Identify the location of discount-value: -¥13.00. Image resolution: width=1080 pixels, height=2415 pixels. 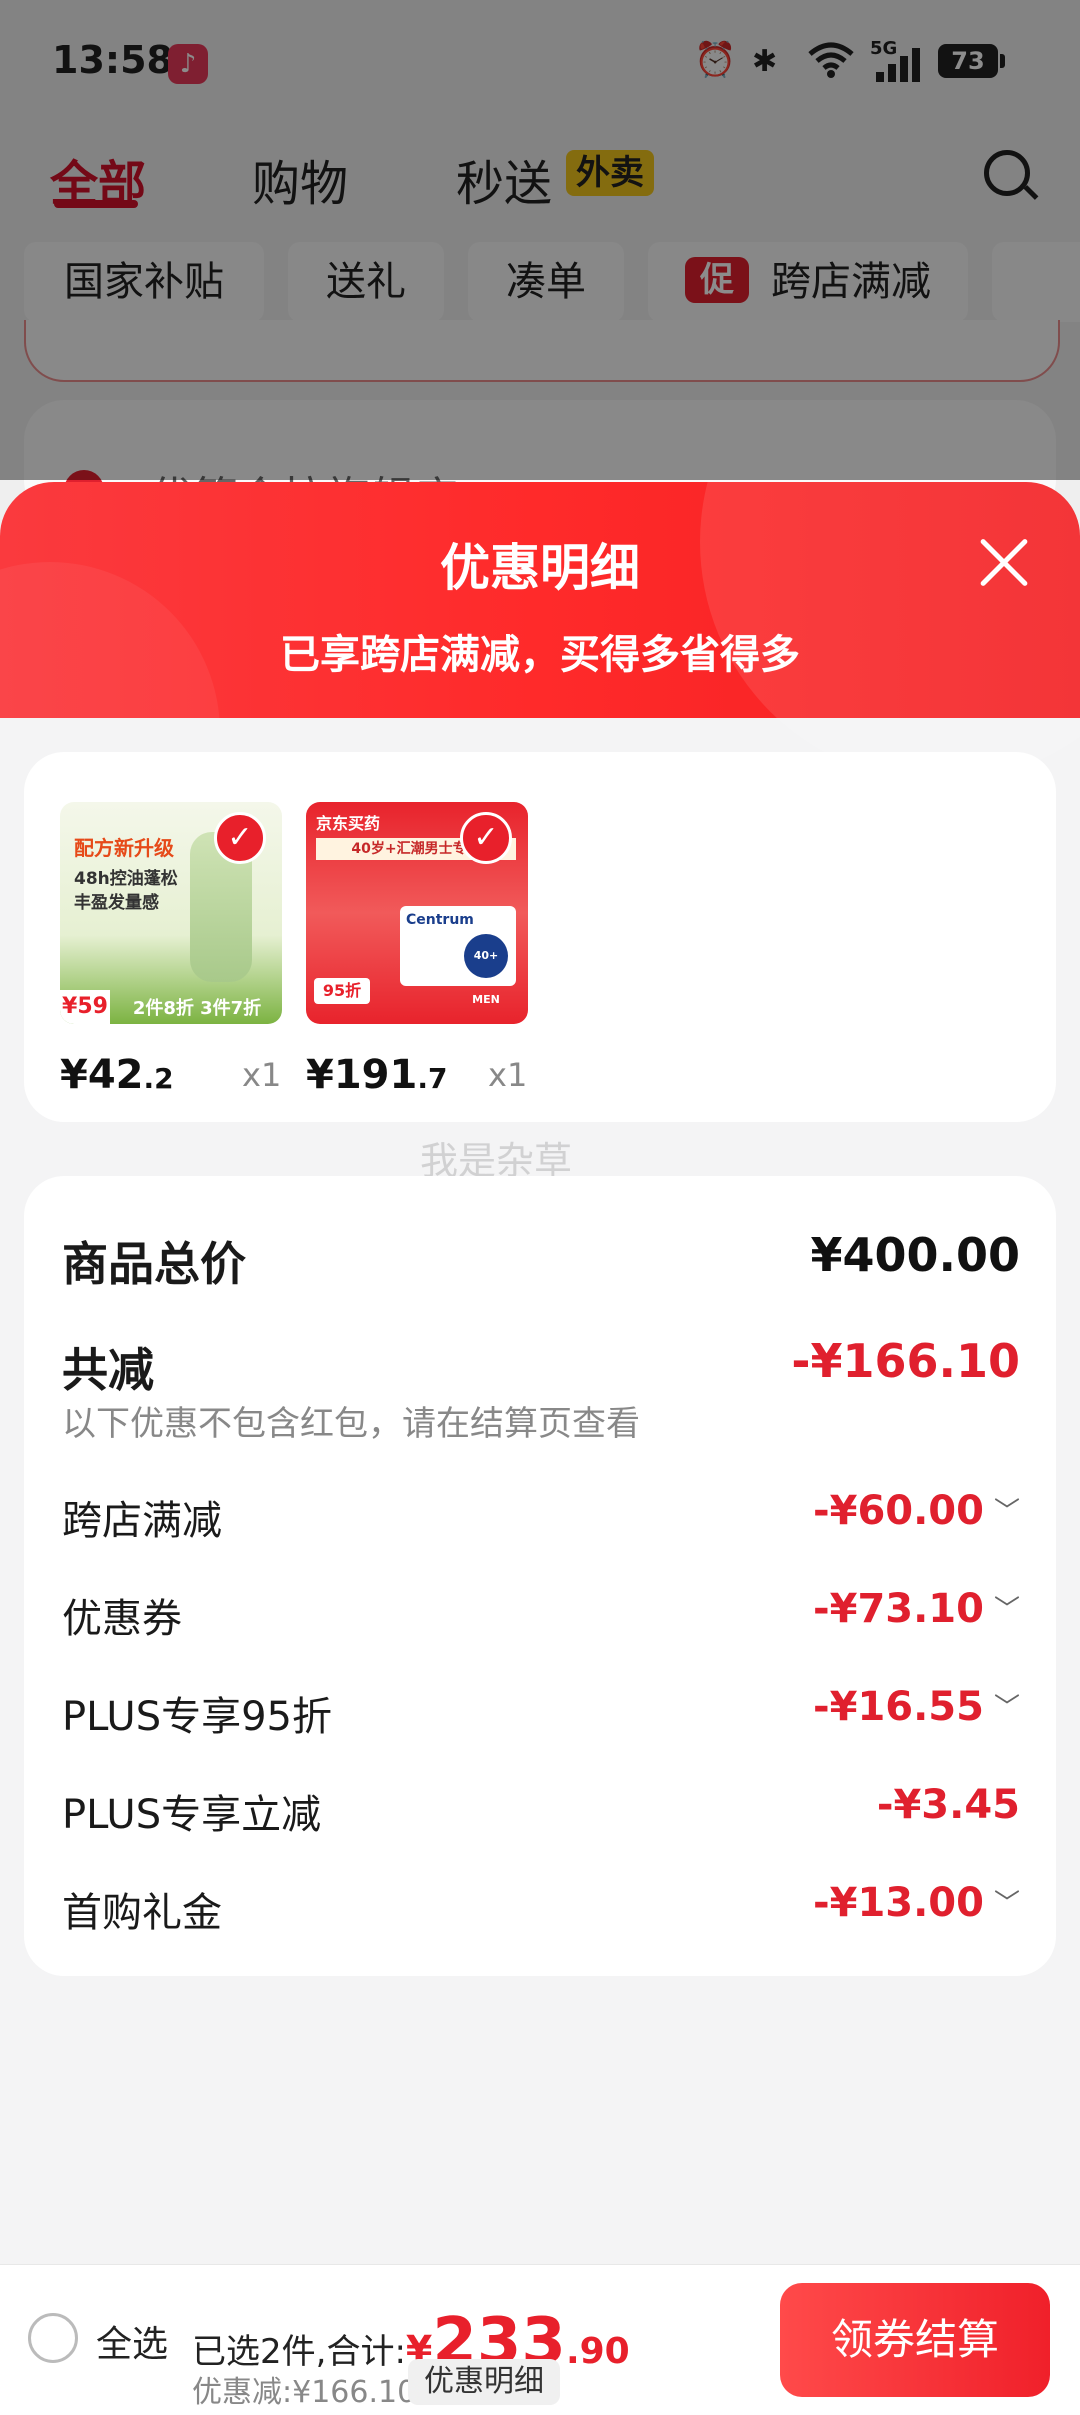
(898, 1903).